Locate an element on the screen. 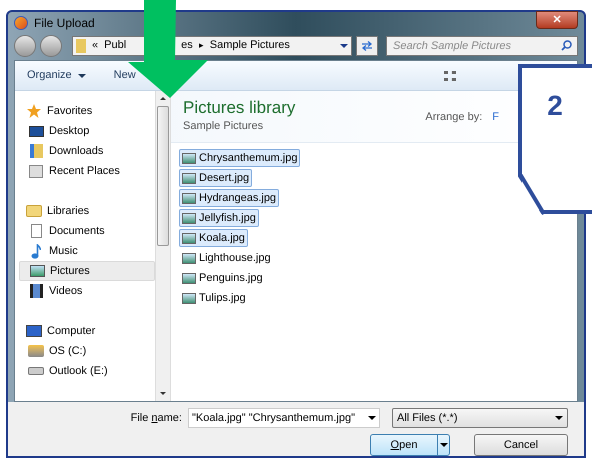 The width and height of the screenshot is (592, 463). file-item: Chrysanthemum.jpg is located at coordinates (239, 158).